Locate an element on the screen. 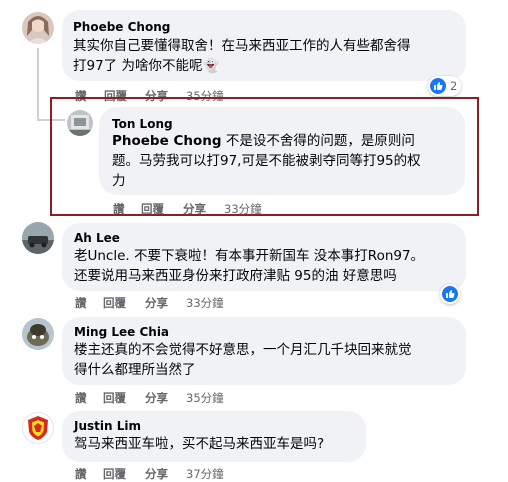 The image size is (508, 482). comment-text-line: 题。马劳我可以打97,可是不能被剥夺同等打95的权 is located at coordinates (266, 161).